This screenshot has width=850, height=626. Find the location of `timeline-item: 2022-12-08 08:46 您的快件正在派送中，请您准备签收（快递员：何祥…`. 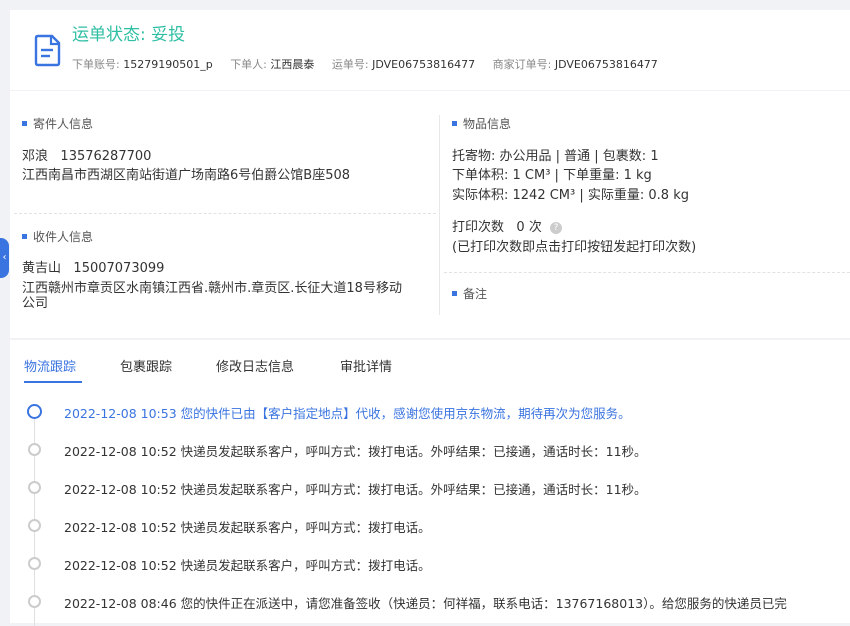

timeline-item: 2022-12-08 08:46 您的快件正在派送中，请您准备签收（快递员：何祥… is located at coordinates (430, 601).